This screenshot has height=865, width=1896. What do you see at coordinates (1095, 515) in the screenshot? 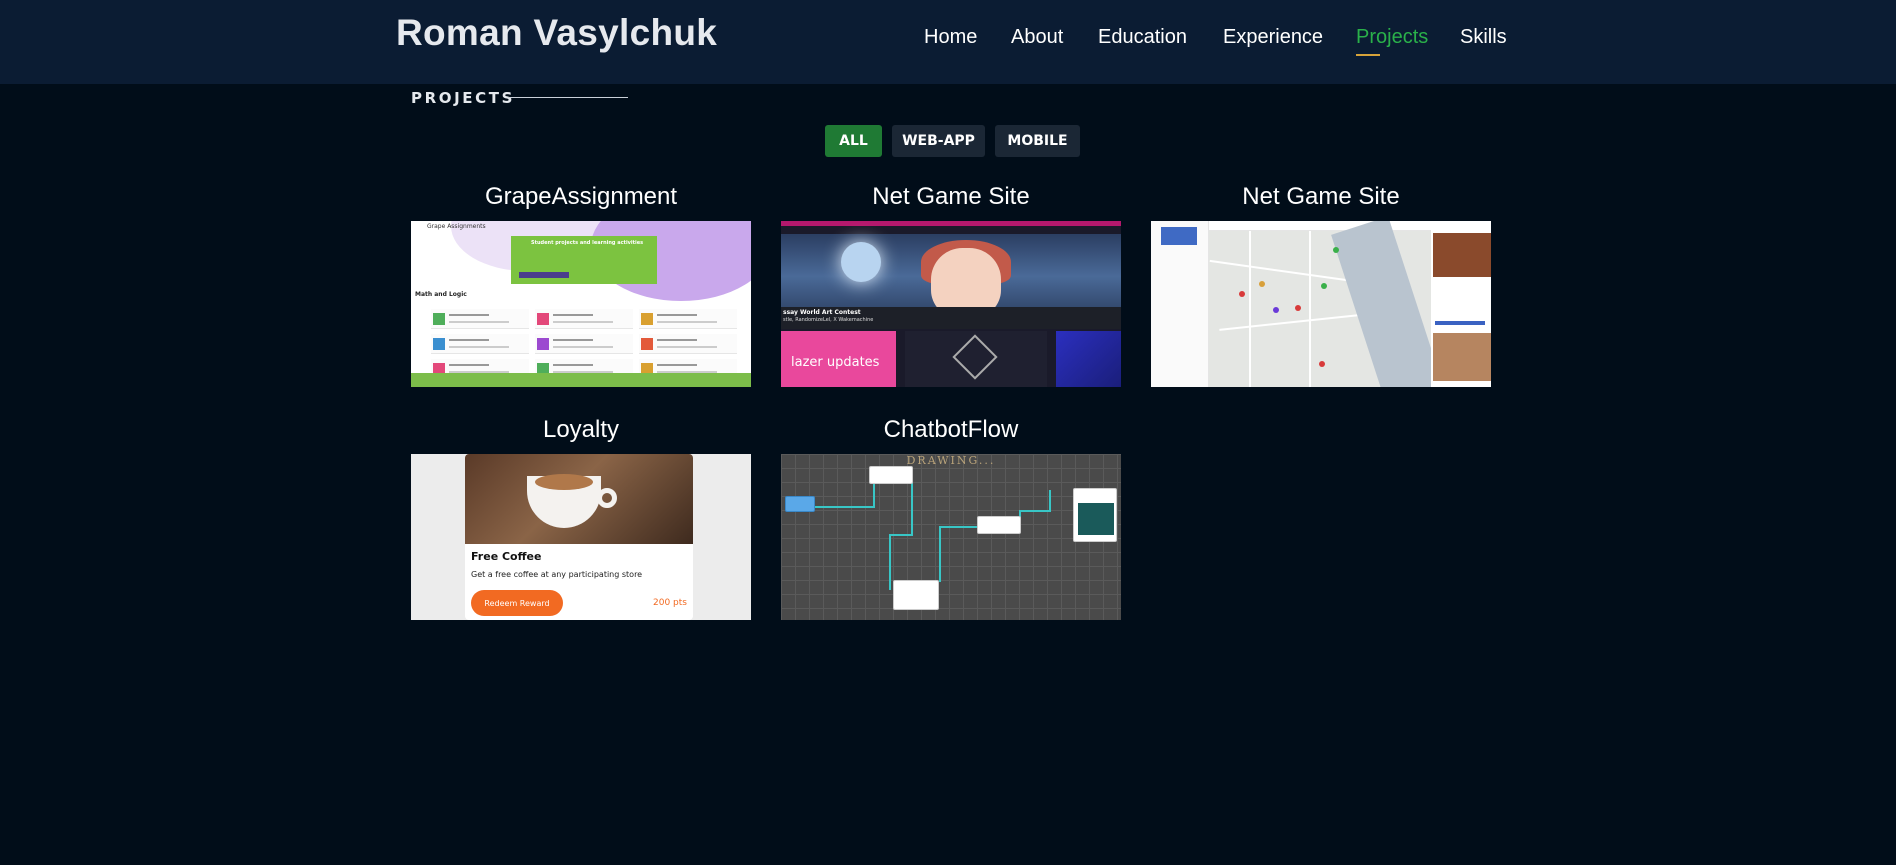
I see `flow-image-node` at bounding box center [1095, 515].